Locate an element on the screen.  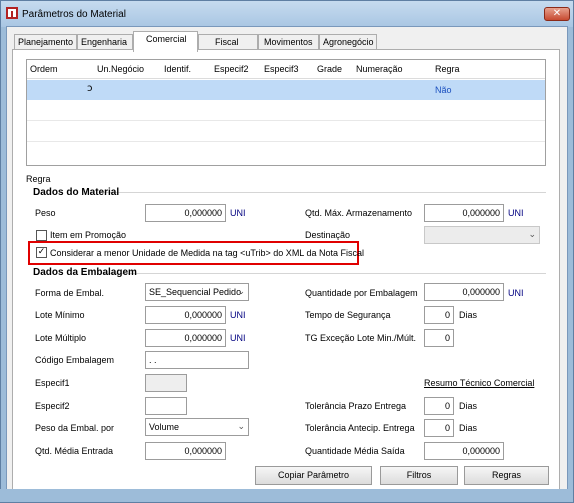
tab-engenharia: Engenharia is located at coordinates (105, 42).